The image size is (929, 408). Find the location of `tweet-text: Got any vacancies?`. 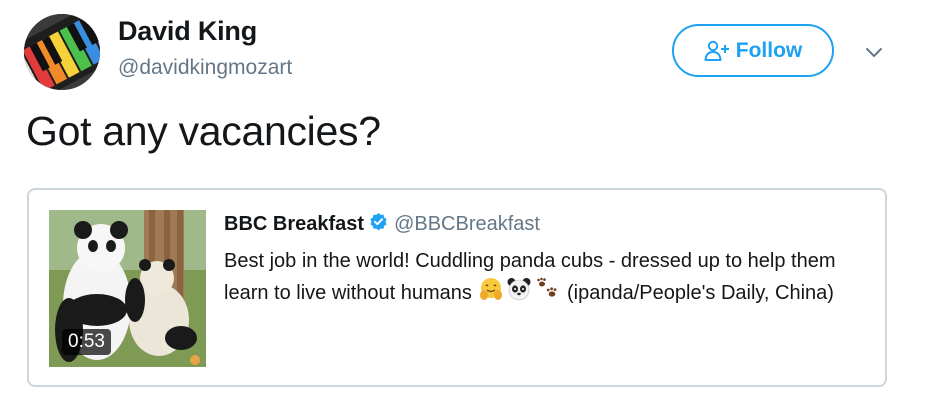

tweet-text: Got any vacancies? is located at coordinates (203, 131).